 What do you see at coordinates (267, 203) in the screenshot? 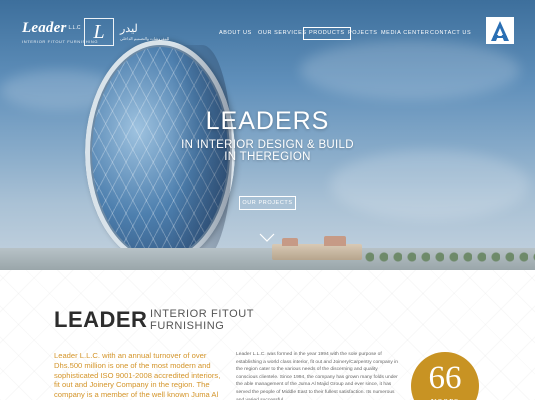
I see `our-projects-button: OUR PROJECTS` at bounding box center [267, 203].